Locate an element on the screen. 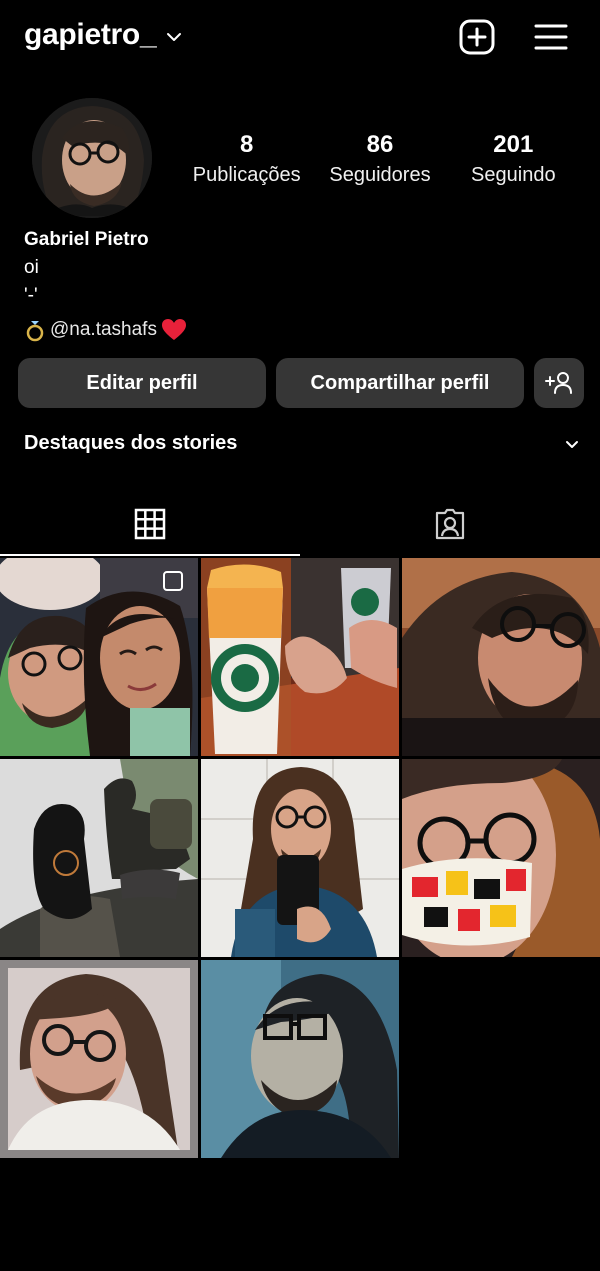 The width and height of the screenshot is (600, 1271). menu-button is located at coordinates (551, 37).